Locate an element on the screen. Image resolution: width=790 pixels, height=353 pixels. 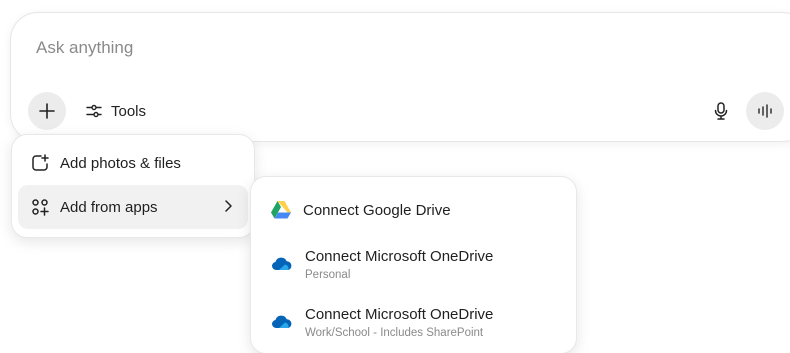
menu-item-add-from-apps: Add from apps is located at coordinates (133, 207).